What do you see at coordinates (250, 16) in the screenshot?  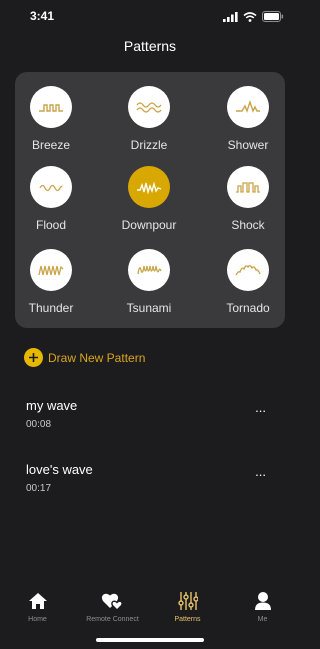 I see `wifi-icon` at bounding box center [250, 16].